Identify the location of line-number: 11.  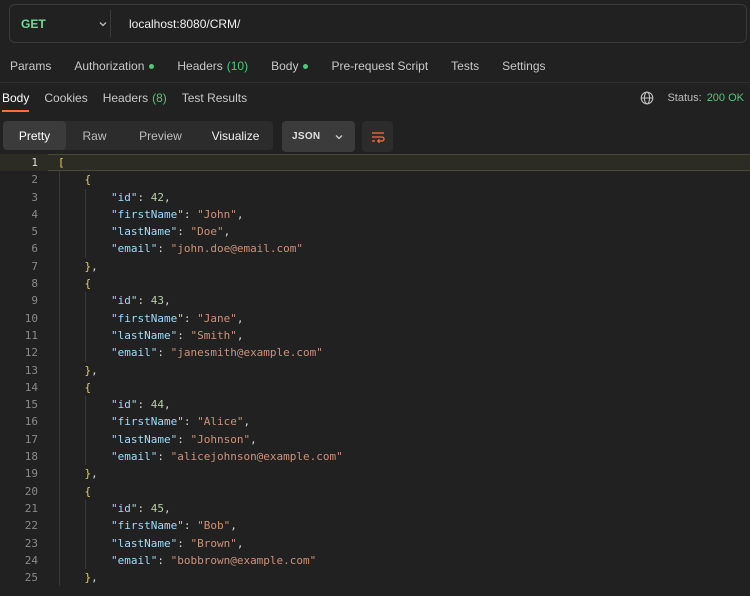
(31, 335).